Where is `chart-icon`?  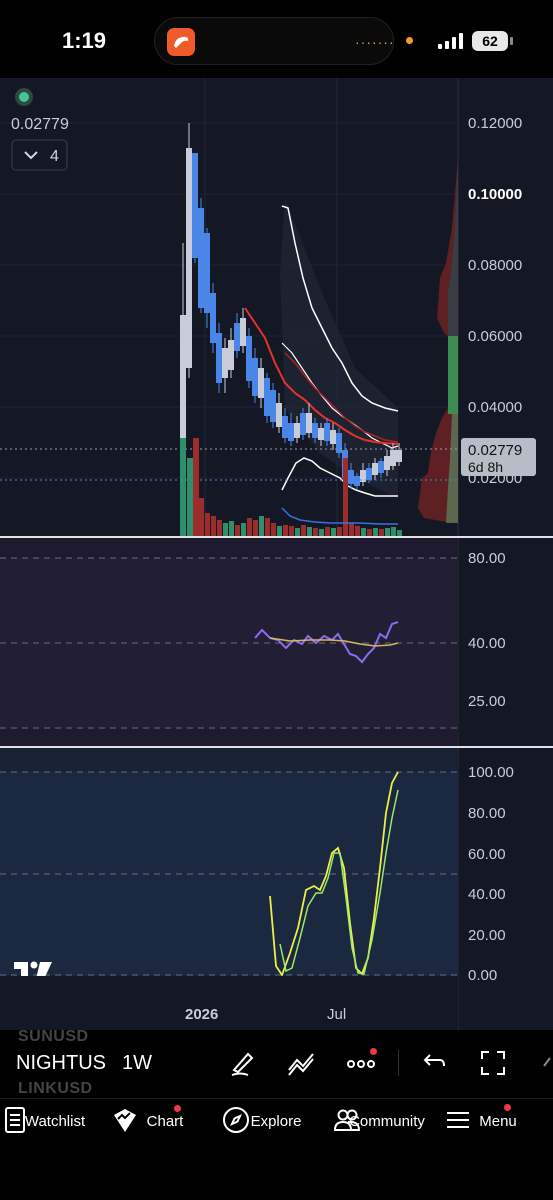
chart-icon is located at coordinates (125, 1120).